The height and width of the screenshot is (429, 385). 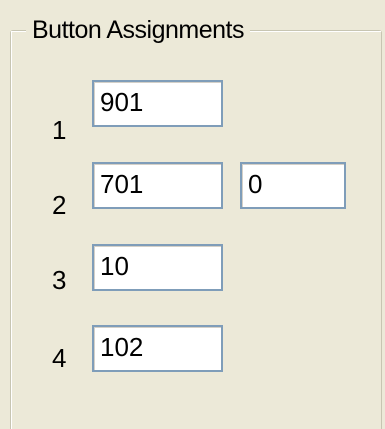 I want to click on button-4-field: 102, so click(x=157, y=348).